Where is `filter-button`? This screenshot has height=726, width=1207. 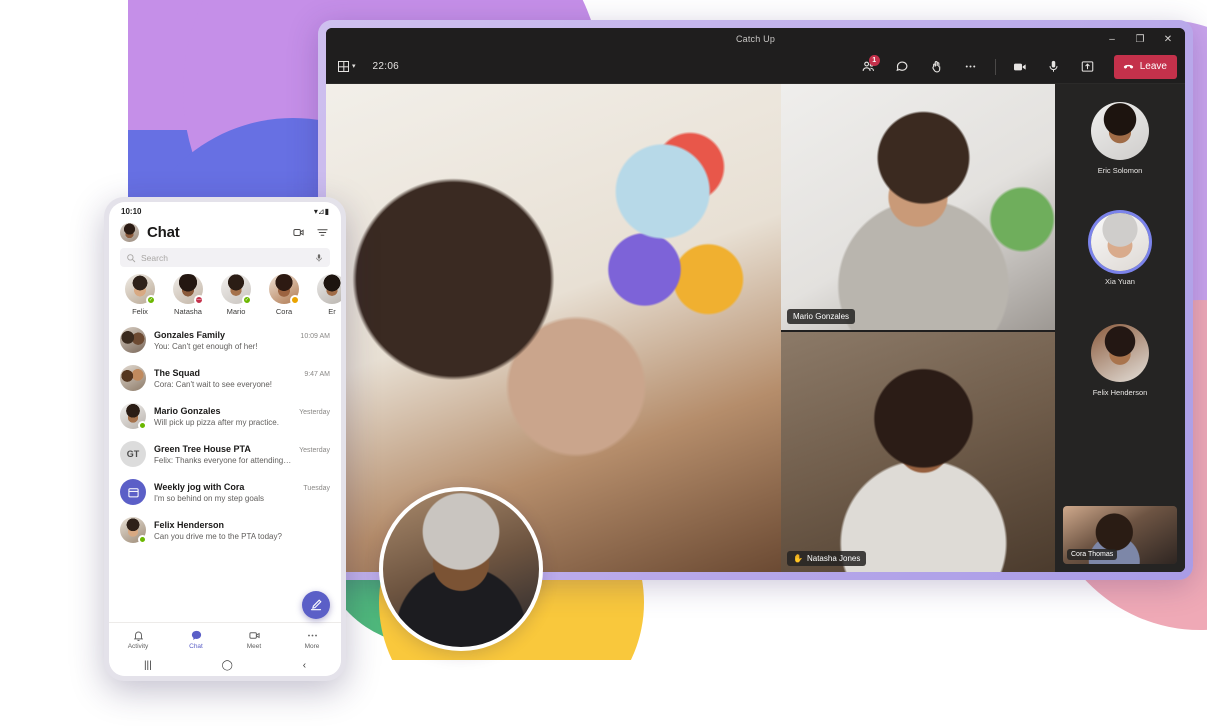 filter-button is located at coordinates (322, 233).